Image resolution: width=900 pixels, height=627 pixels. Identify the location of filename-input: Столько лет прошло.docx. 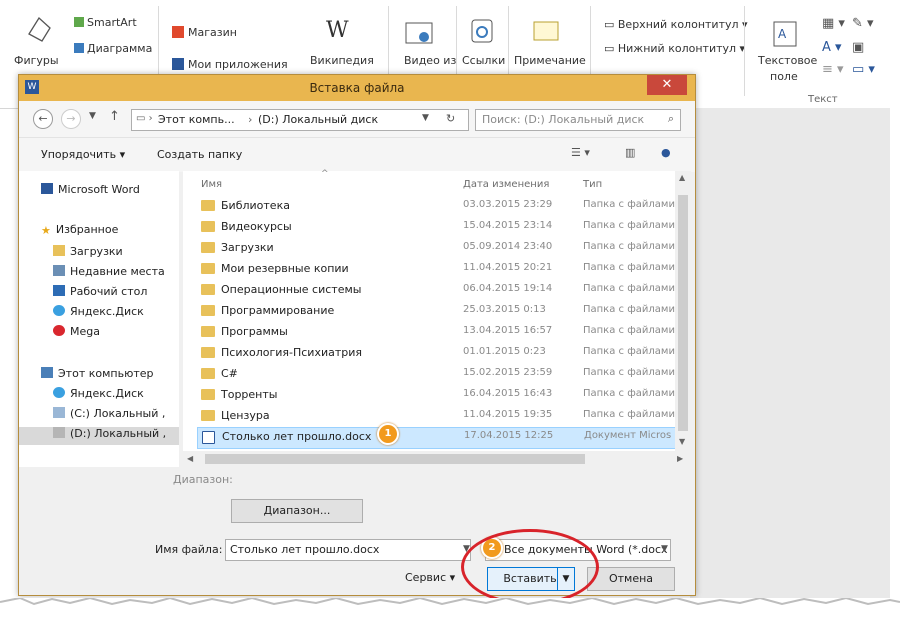
(348, 550).